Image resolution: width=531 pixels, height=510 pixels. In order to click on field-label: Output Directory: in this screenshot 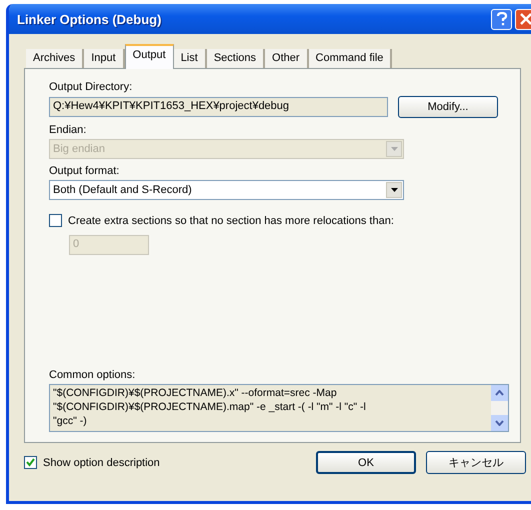, I will do `click(91, 87)`.